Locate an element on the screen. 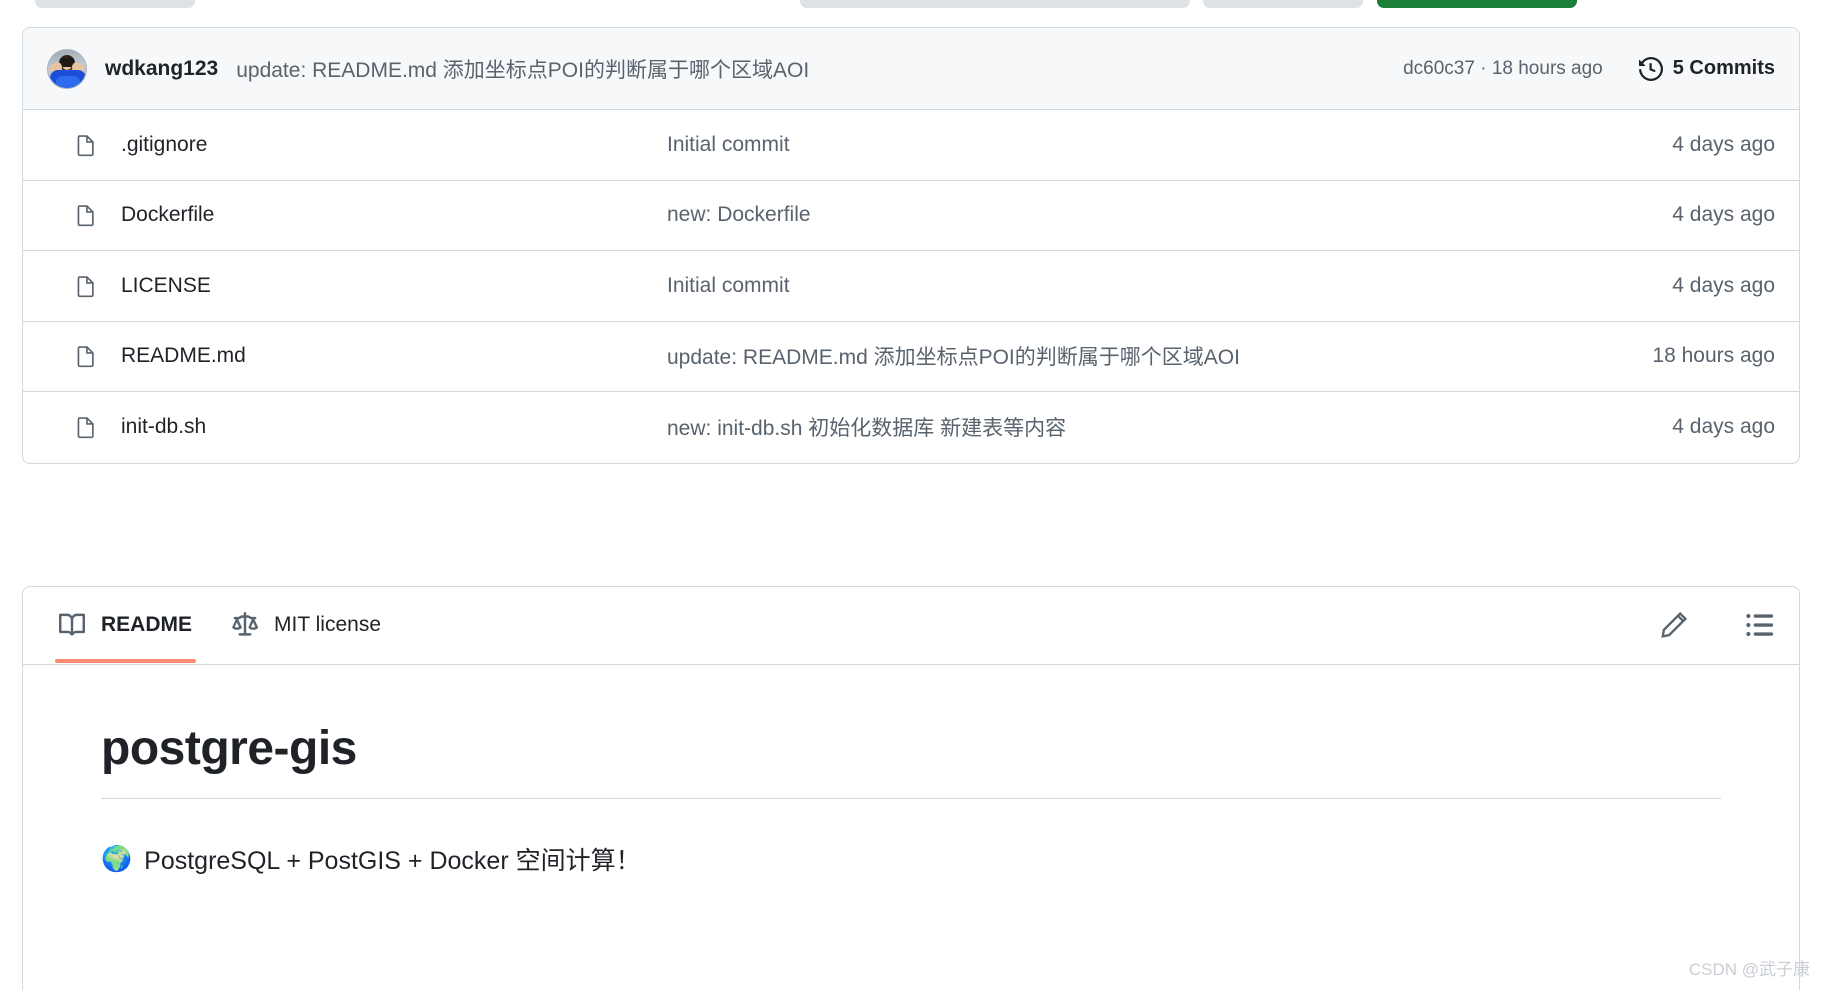 The height and width of the screenshot is (990, 1822). code-button is located at coordinates (1477, 4).